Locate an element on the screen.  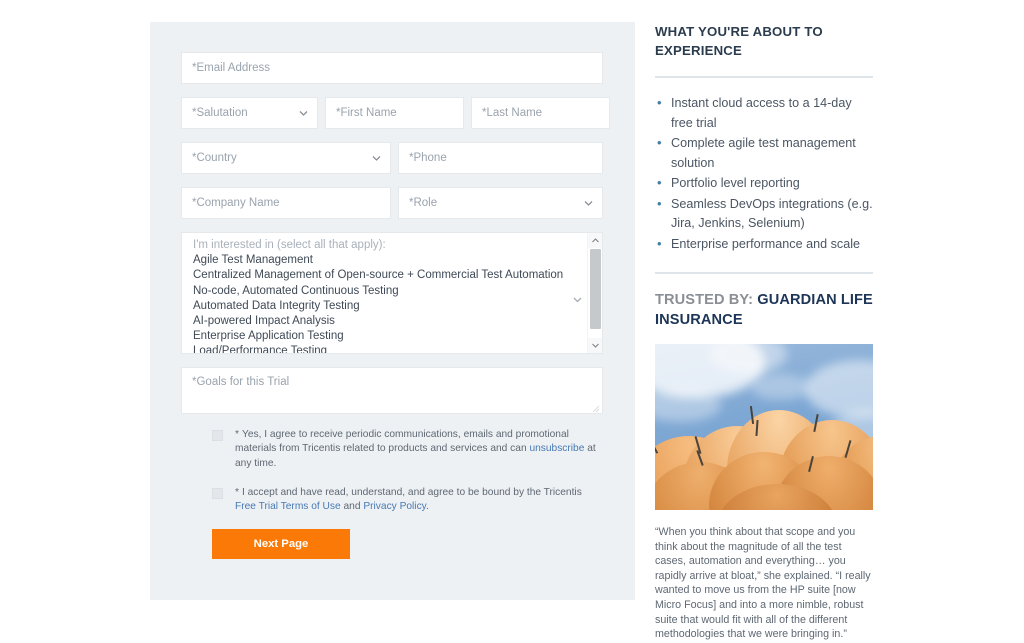
page-title: WHAT YOU'RE ABOUT TO EXPERIENCE is located at coordinates (739, 41).